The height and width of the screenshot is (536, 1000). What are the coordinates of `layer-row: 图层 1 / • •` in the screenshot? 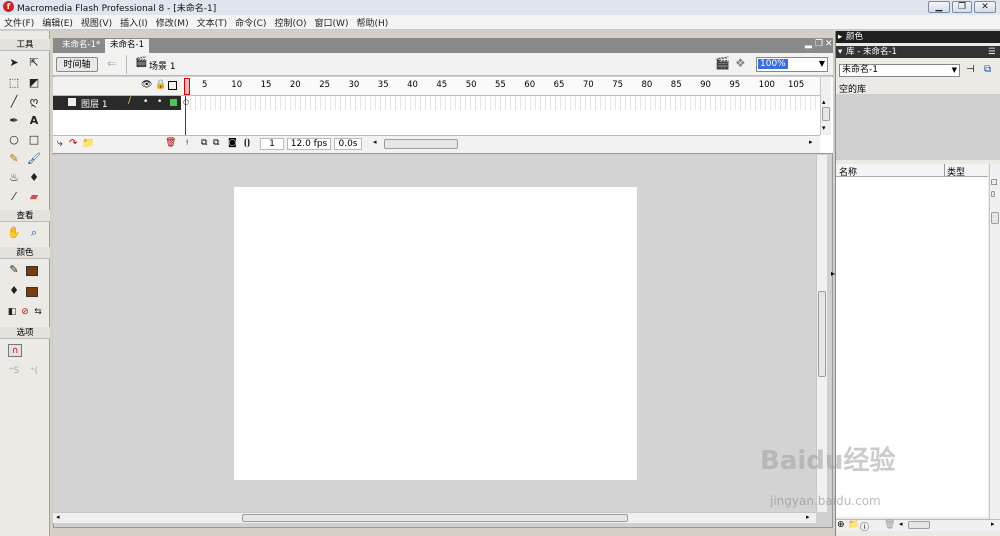 It's located at (117, 103).